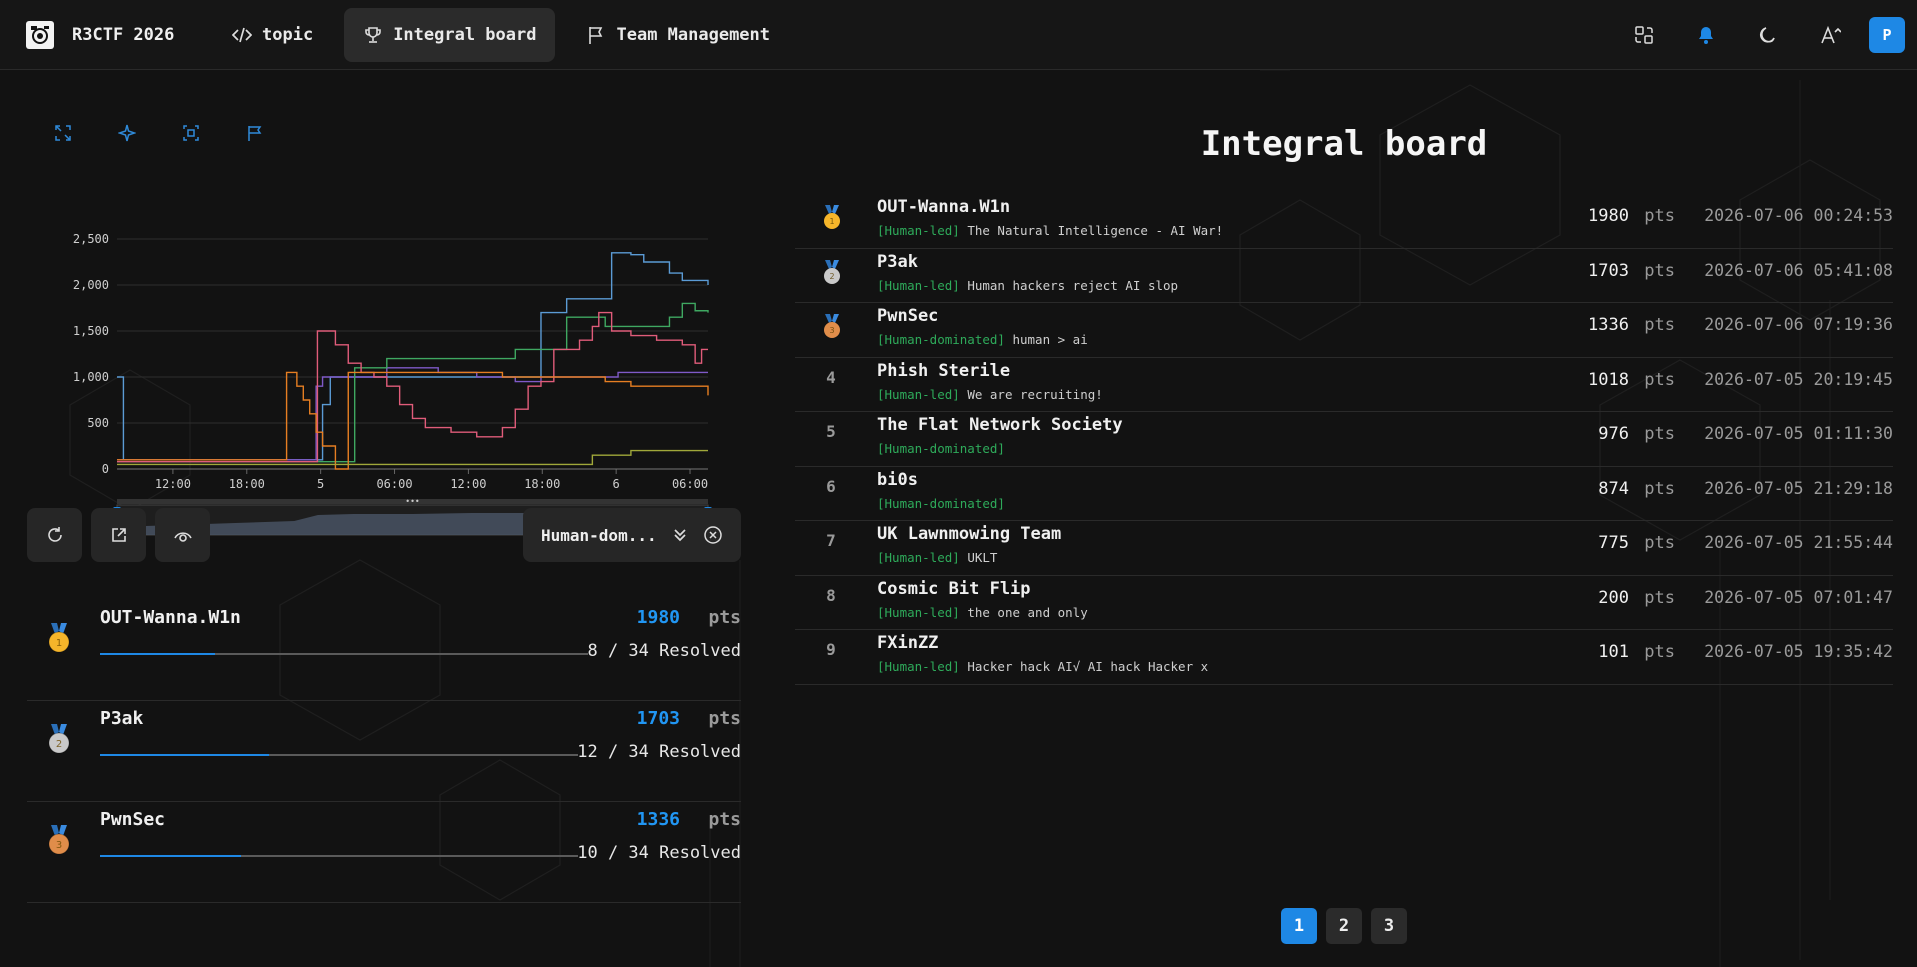 This screenshot has width=1917, height=967. I want to click on x-tick-label: 18:00, so click(247, 484).